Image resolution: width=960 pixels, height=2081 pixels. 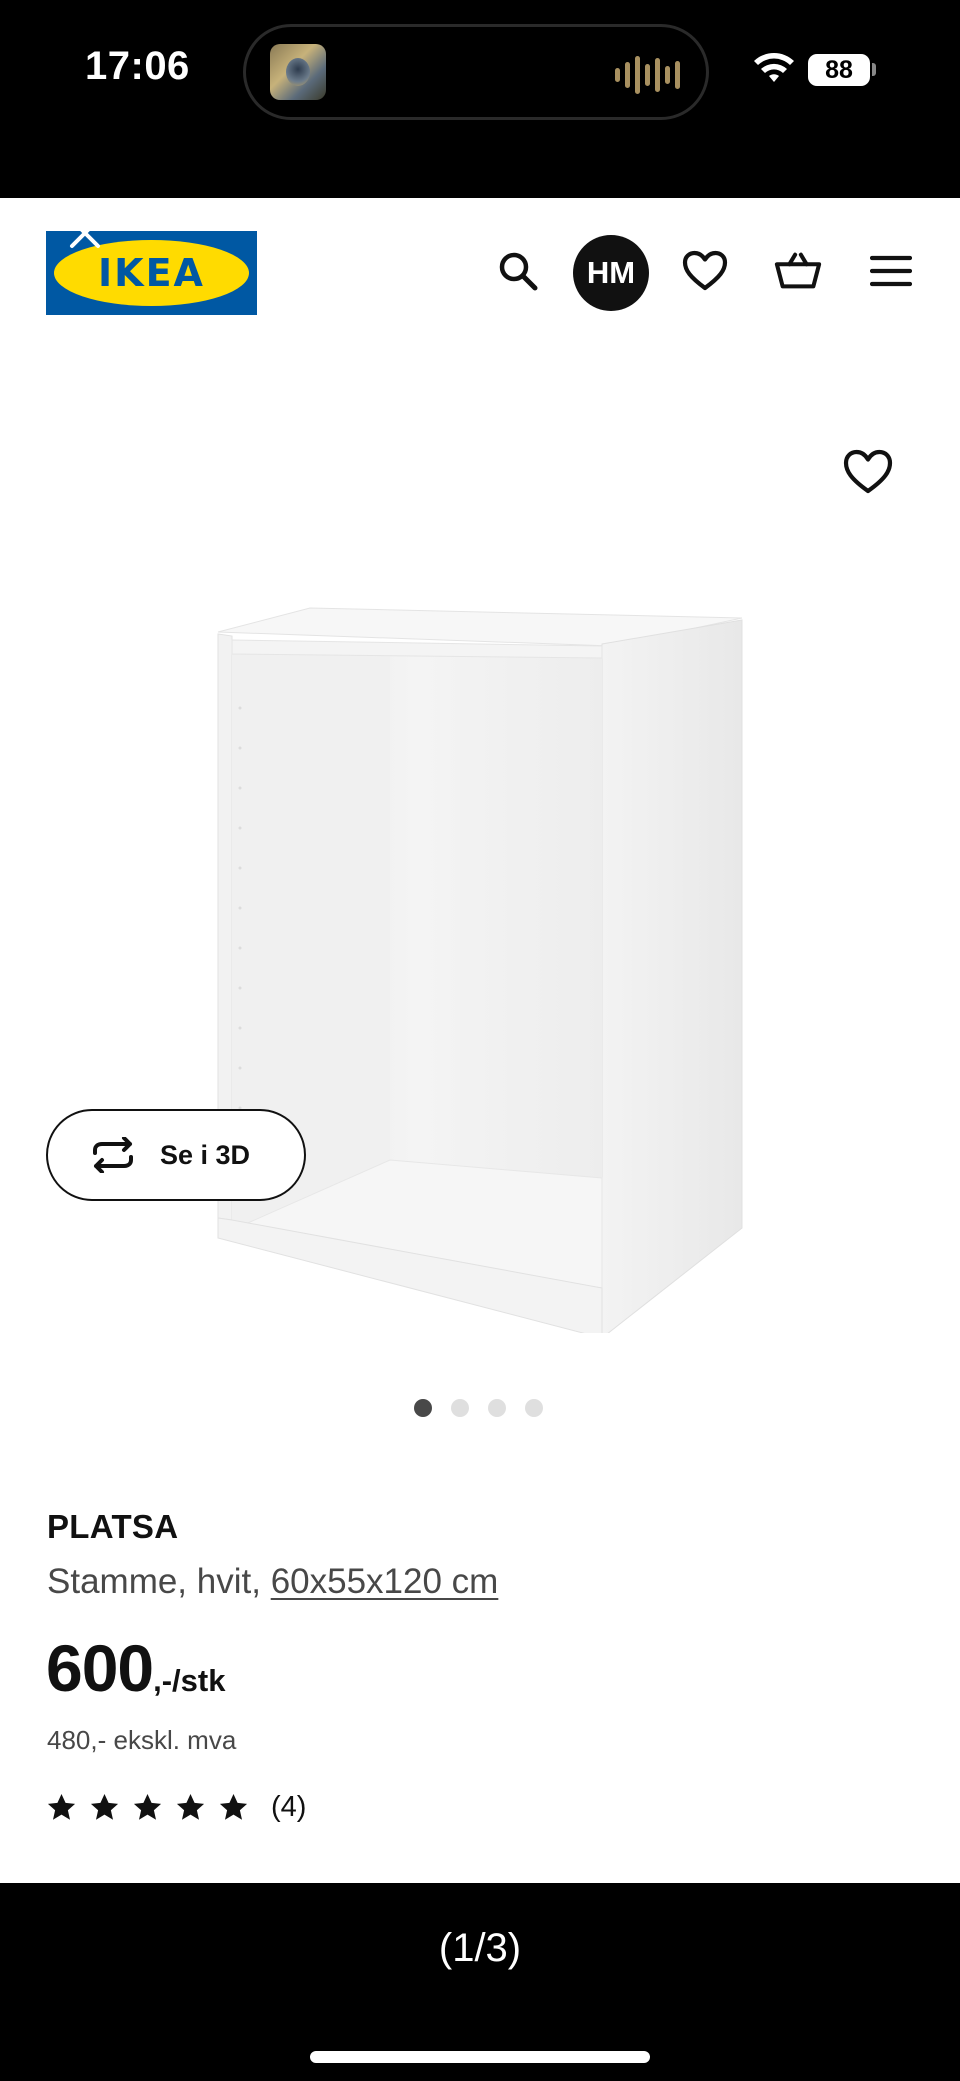 What do you see at coordinates (480, 2057) in the screenshot?
I see `home-indicator` at bounding box center [480, 2057].